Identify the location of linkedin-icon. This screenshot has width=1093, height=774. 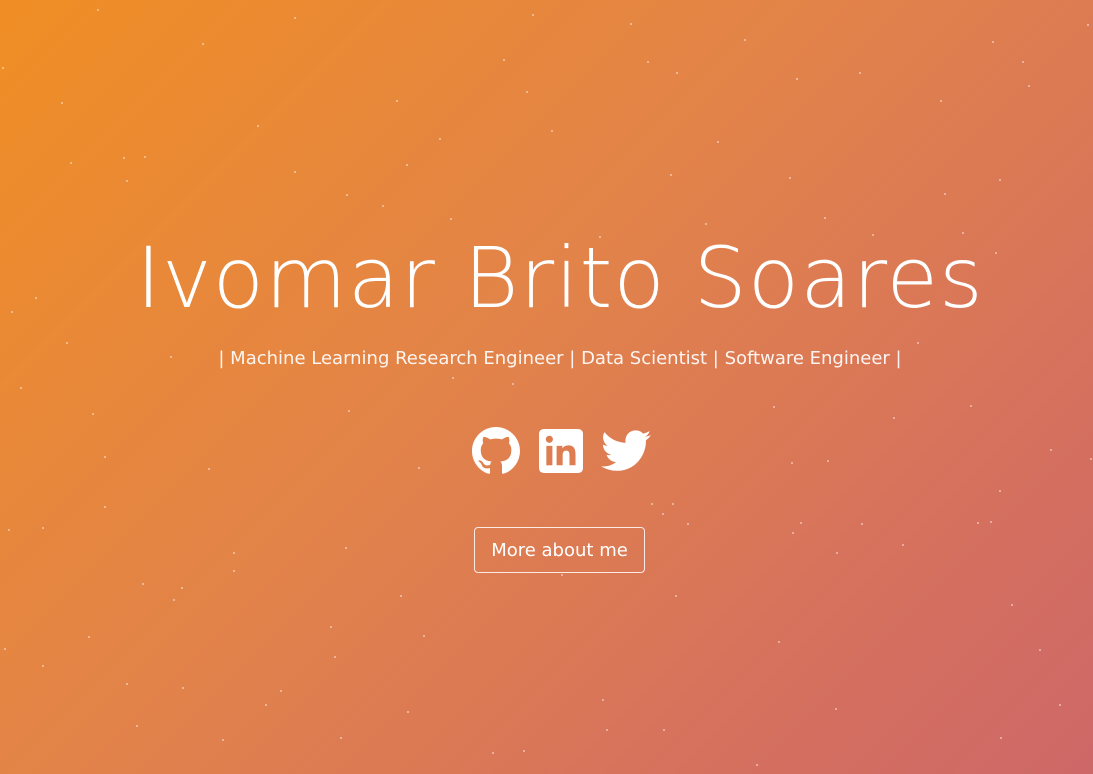
(561, 451).